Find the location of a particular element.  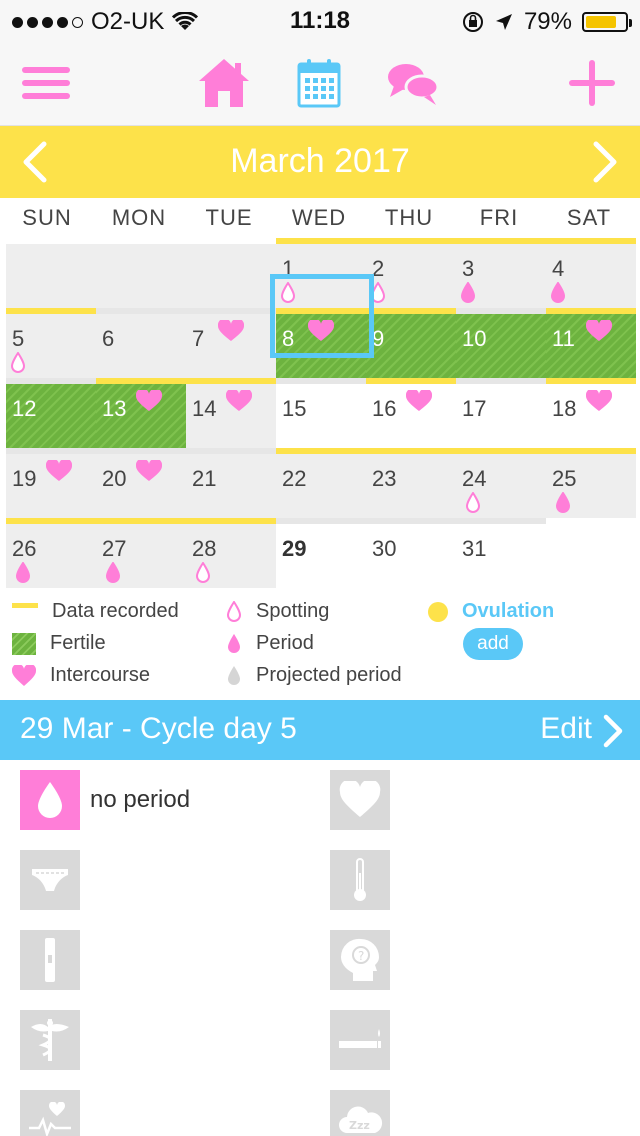

ovulation-test-tile is located at coordinates (50, 960).